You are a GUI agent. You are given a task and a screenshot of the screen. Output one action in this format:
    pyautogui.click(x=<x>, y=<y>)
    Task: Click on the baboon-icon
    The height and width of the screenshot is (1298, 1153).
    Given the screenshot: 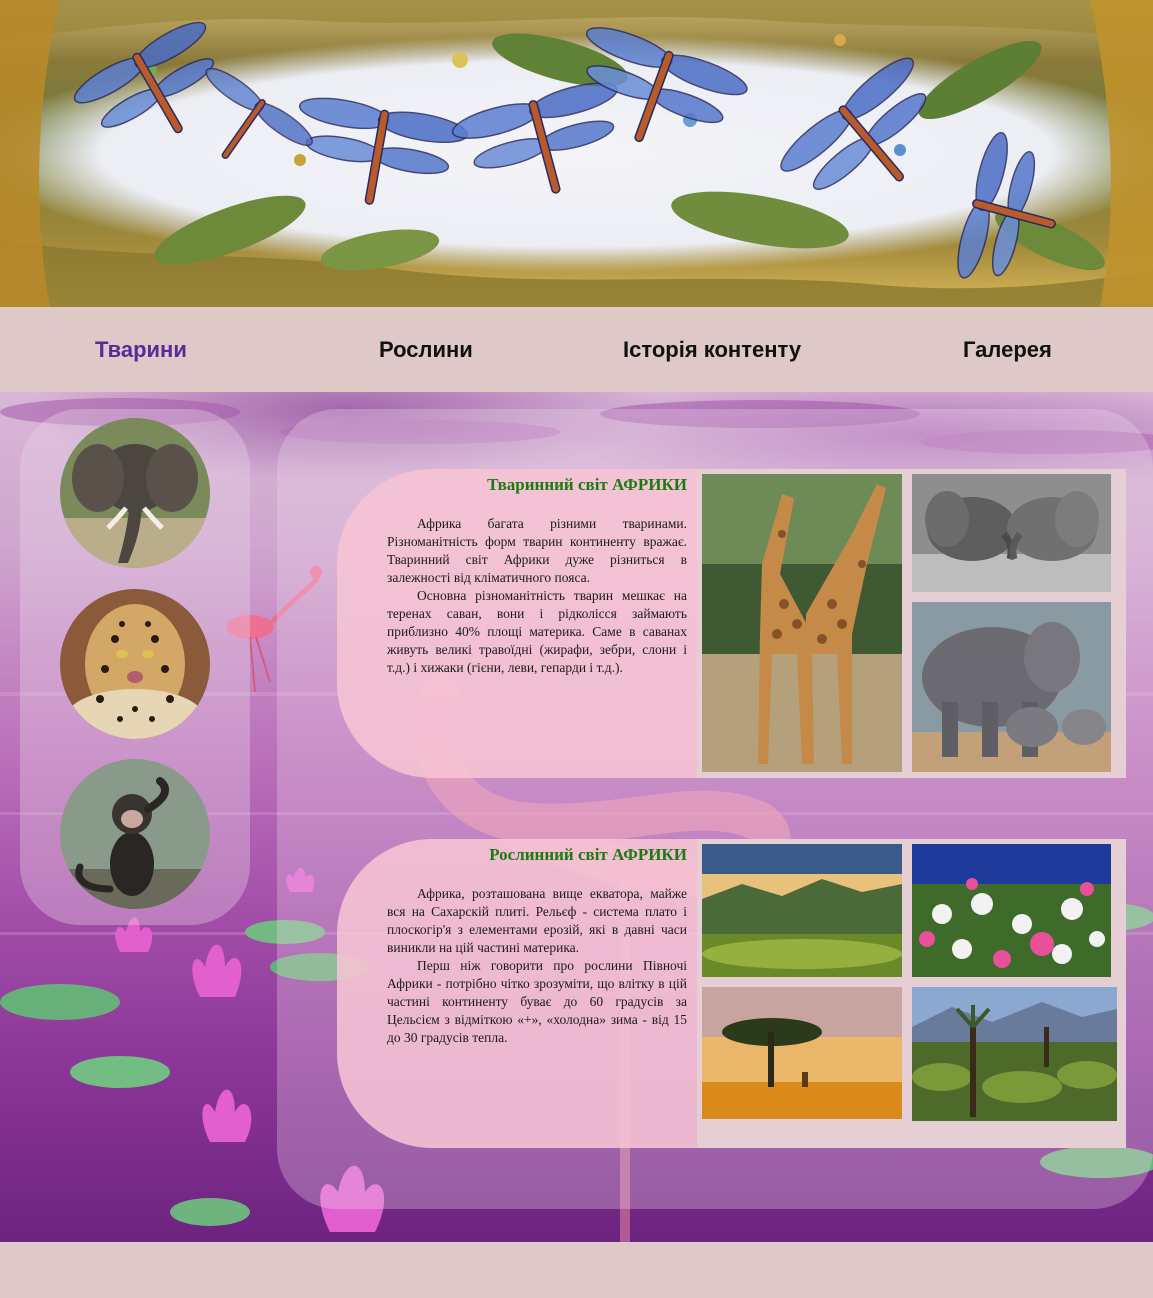 What is the action you would take?
    pyautogui.click(x=135, y=834)
    